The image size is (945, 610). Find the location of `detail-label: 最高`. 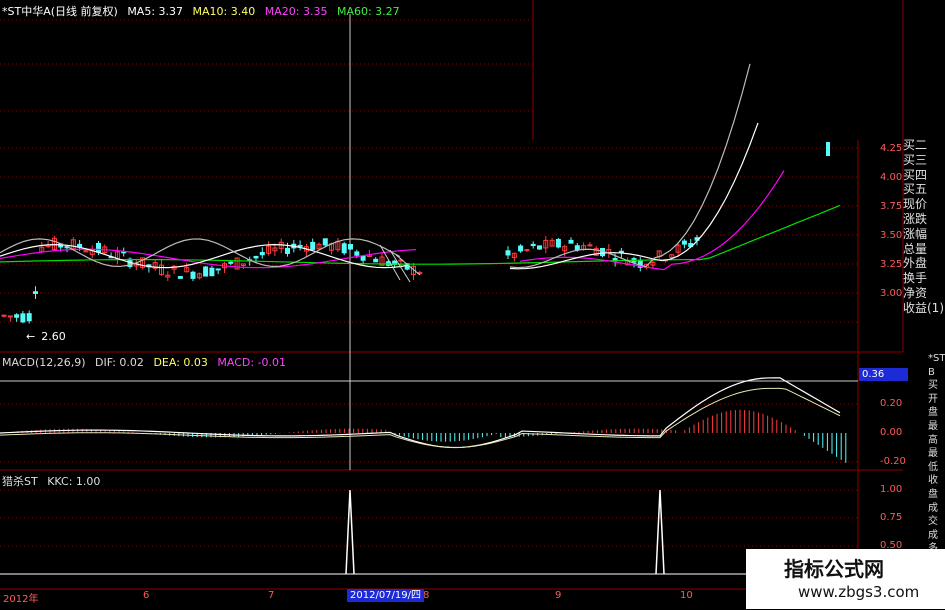

detail-label: 最高 is located at coordinates (936, 433).